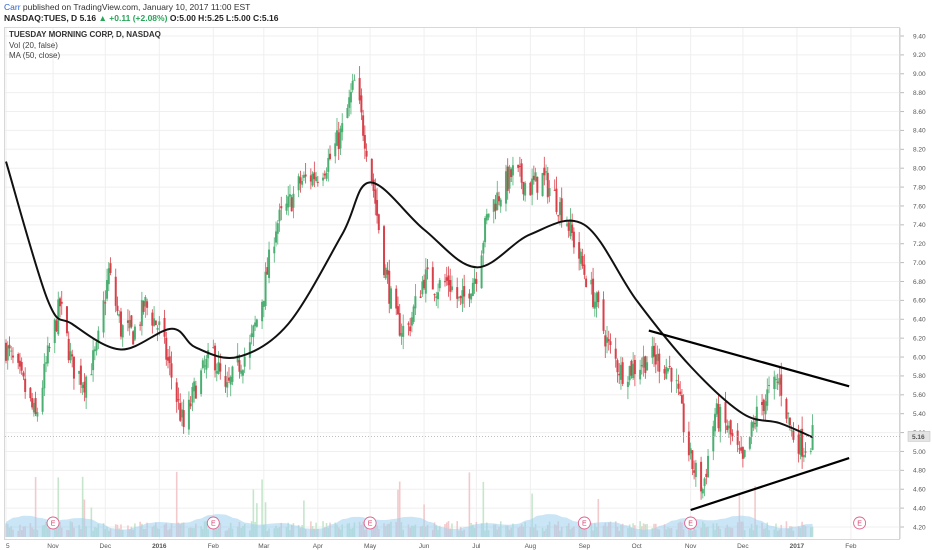 The width and height of the screenshot is (932, 550). Describe the element at coordinates (770, 484) in the screenshot. I see `trendline-lower` at that location.